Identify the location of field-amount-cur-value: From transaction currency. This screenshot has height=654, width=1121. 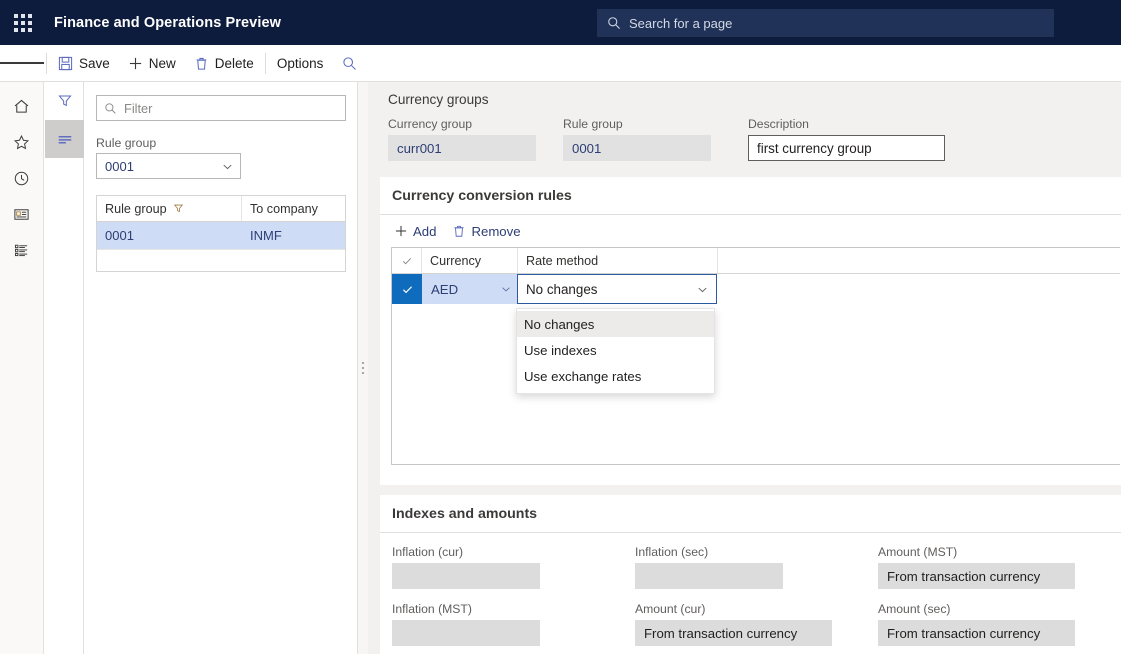
(733, 633).